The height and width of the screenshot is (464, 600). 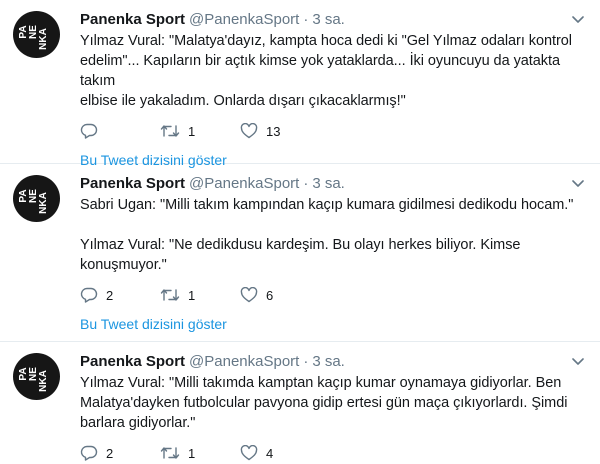 I want to click on like-button: 4, so click(x=256, y=453).